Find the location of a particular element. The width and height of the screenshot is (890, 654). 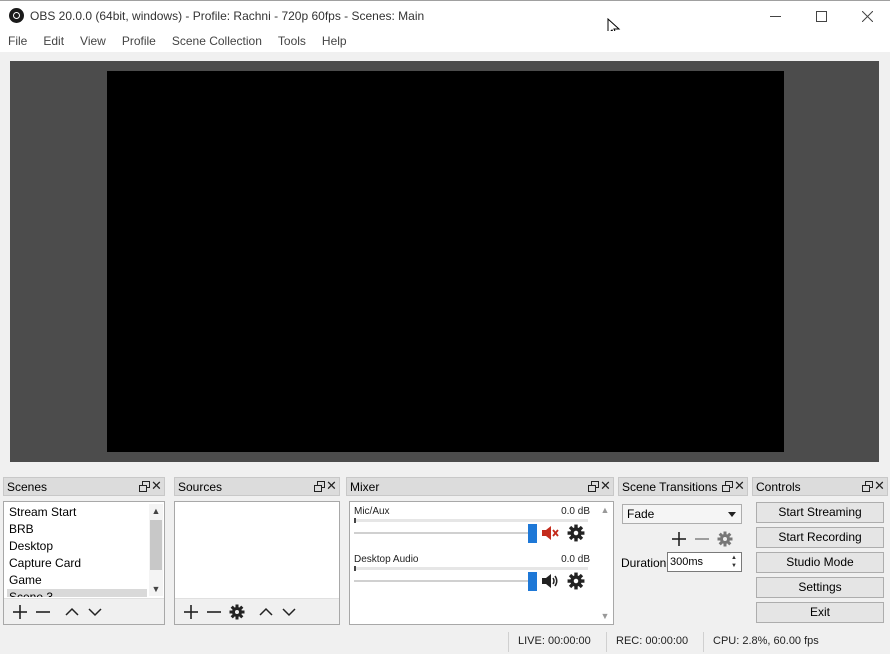

menu-help: Help is located at coordinates (334, 41).